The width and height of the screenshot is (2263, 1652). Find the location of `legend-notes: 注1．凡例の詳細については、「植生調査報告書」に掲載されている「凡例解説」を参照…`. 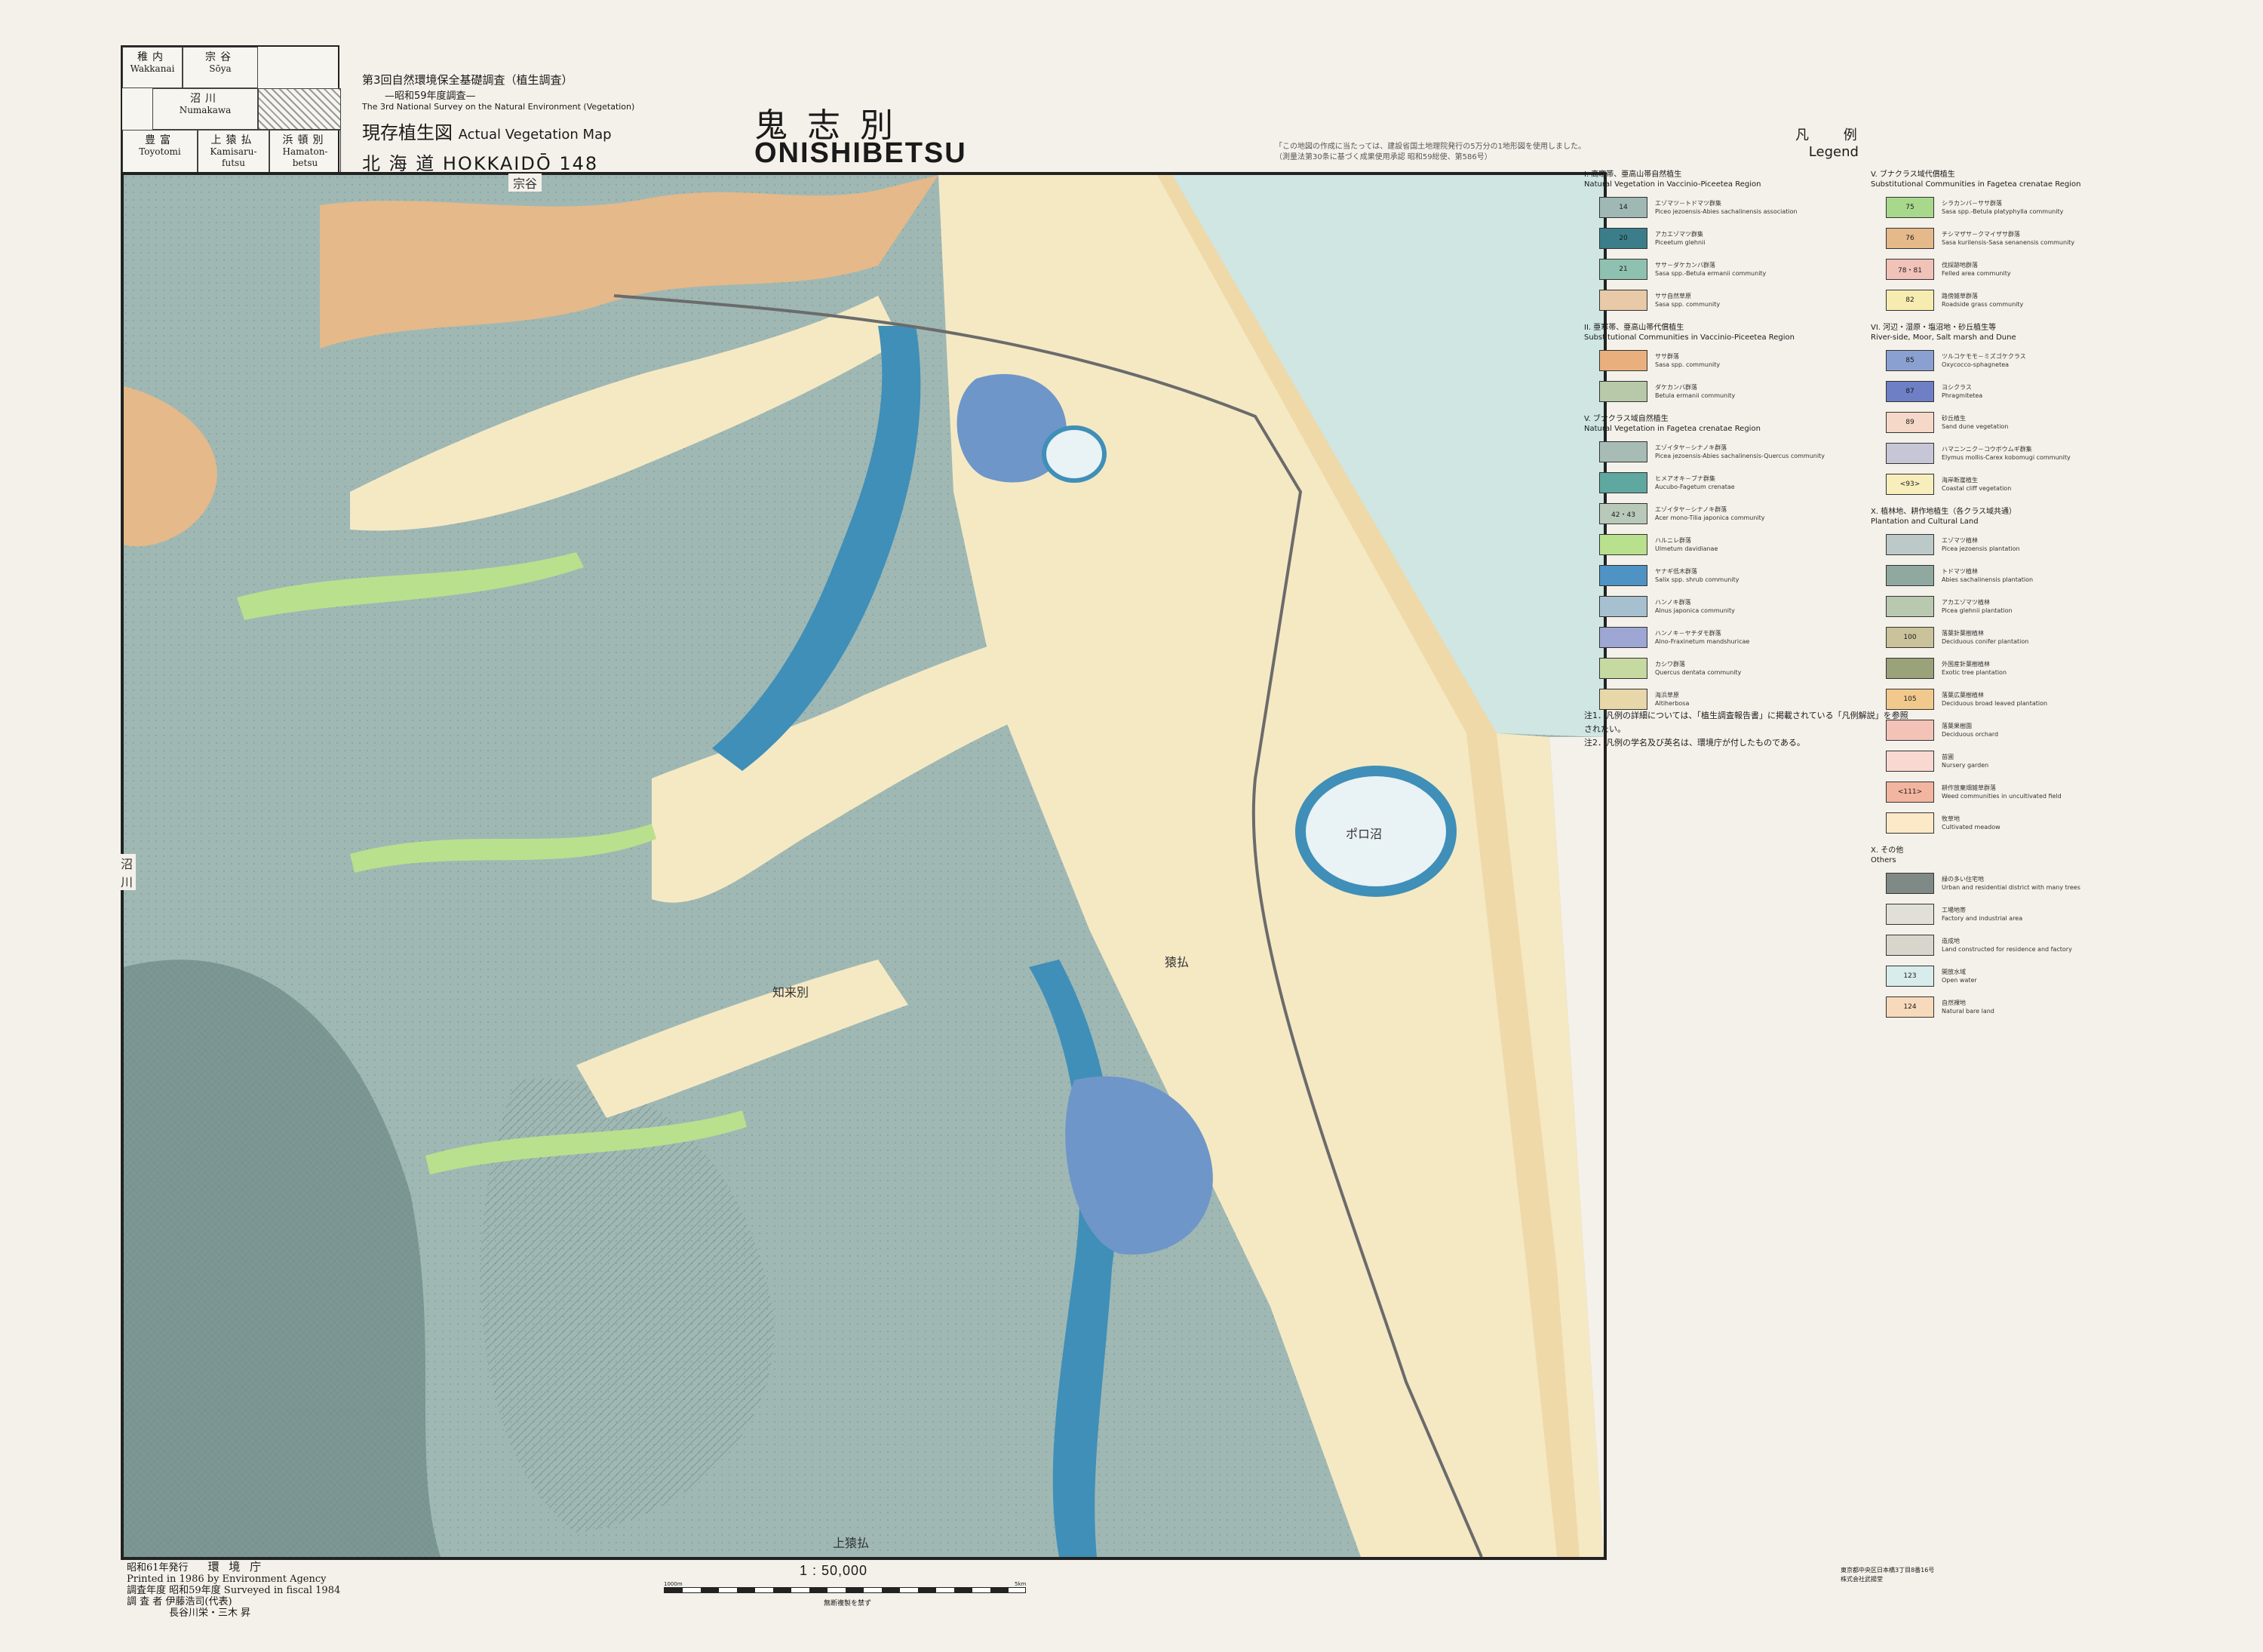

legend-notes: 注1．凡例の詳細については、「植生調査報告書」に掲載されている「凡例解説」を参照… is located at coordinates (1746, 729).